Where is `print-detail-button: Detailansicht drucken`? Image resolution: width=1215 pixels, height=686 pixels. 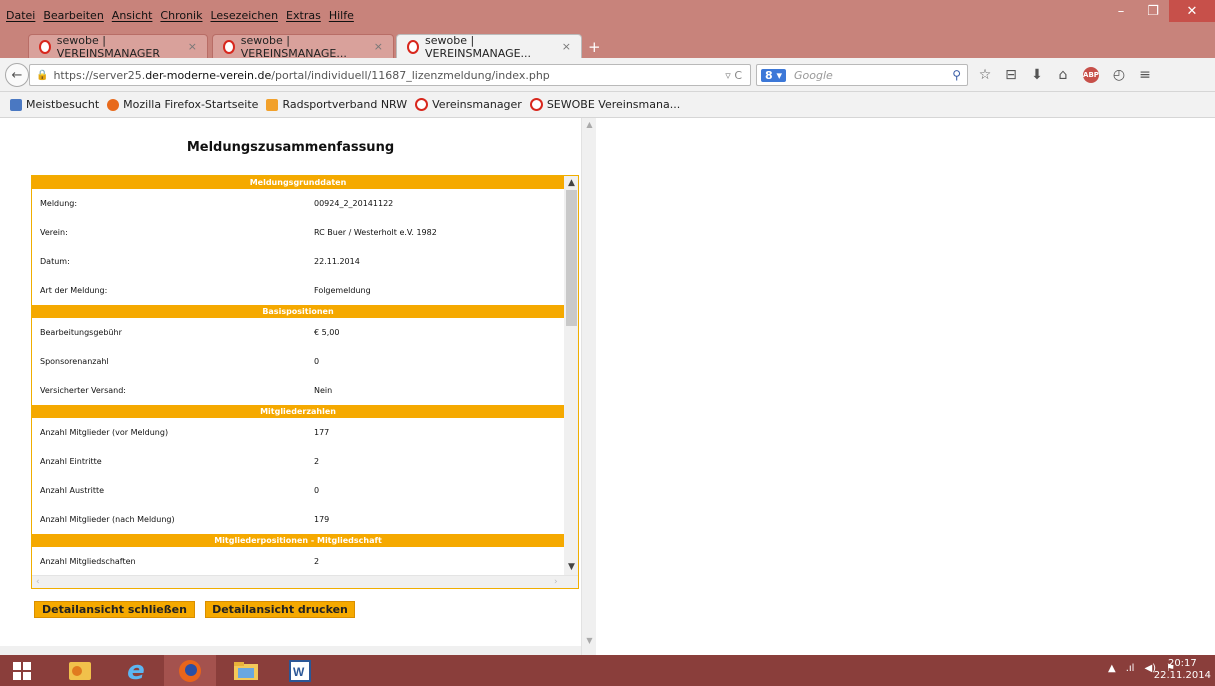
print-detail-button: Detailansicht drucken is located at coordinates (280, 609).